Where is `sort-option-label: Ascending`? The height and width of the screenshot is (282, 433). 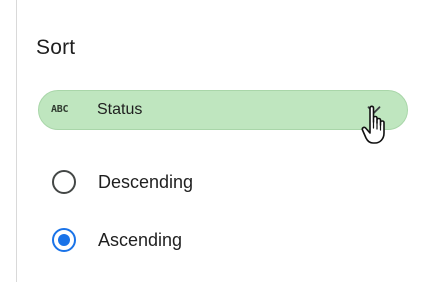 sort-option-label: Ascending is located at coordinates (140, 239).